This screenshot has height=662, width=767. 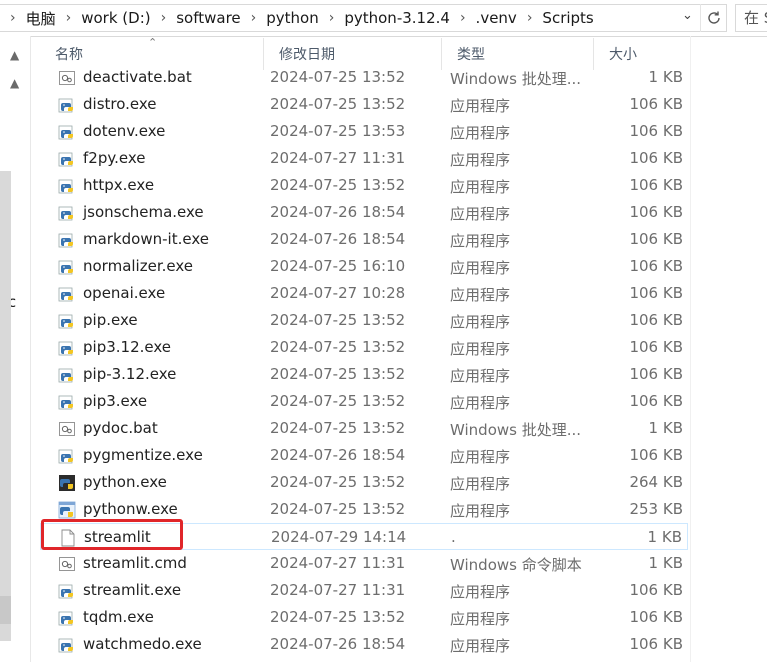 What do you see at coordinates (690, 349) in the screenshot?
I see `pane-divider` at bounding box center [690, 349].